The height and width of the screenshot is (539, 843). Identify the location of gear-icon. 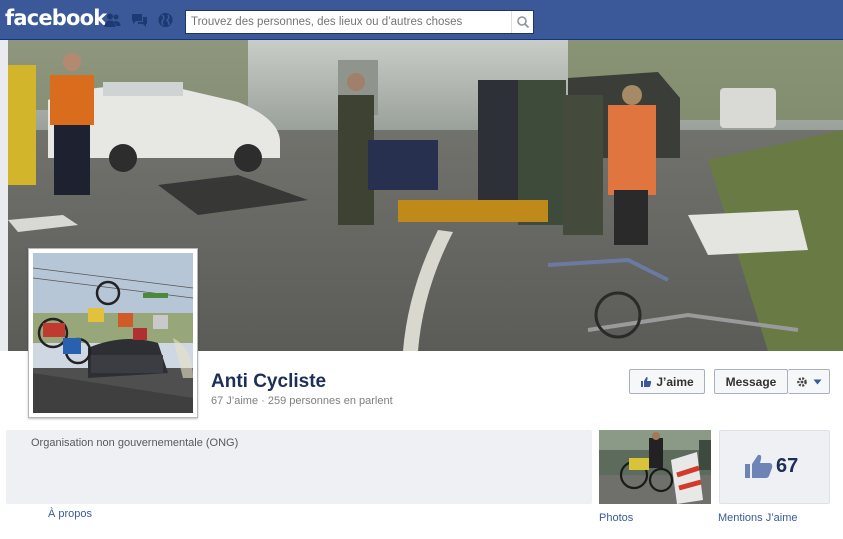
(801, 381).